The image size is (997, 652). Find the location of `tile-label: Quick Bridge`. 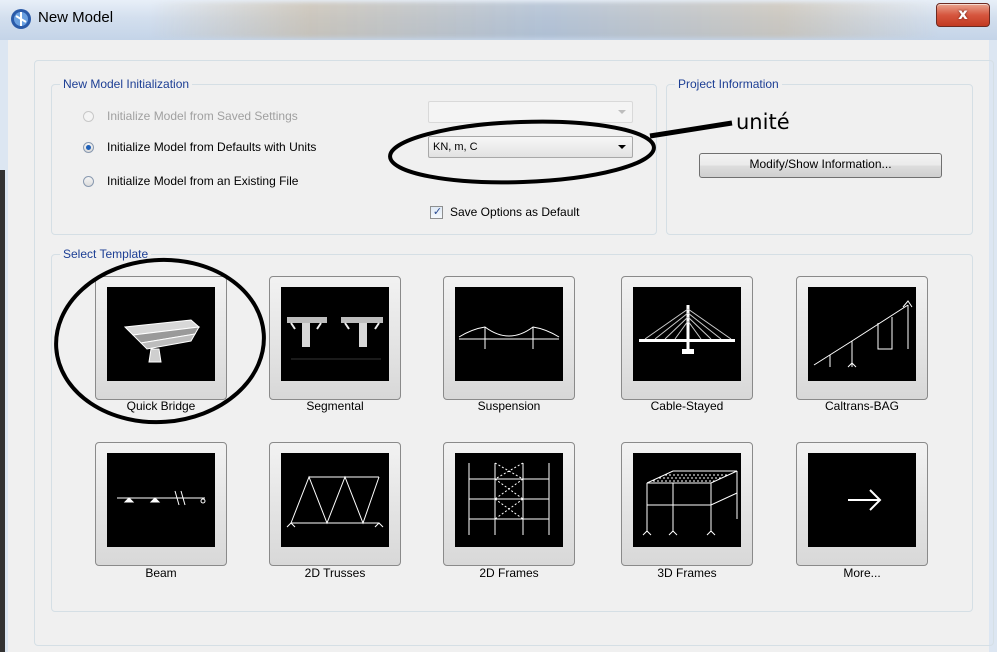

tile-label: Quick Bridge is located at coordinates (161, 406).